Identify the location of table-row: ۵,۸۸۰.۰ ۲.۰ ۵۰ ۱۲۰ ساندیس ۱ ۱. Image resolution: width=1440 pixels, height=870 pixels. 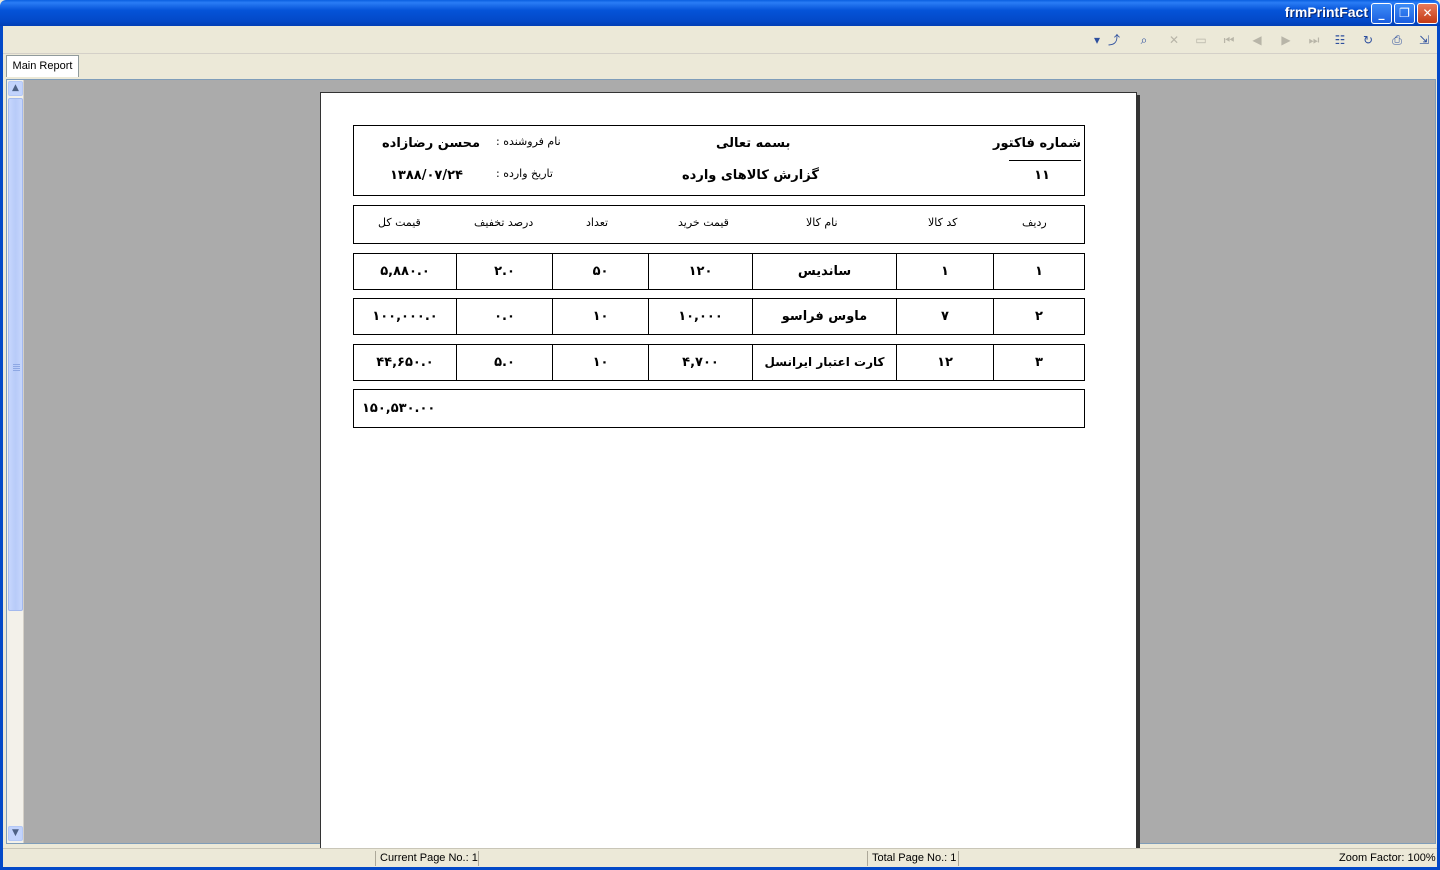
(719, 271).